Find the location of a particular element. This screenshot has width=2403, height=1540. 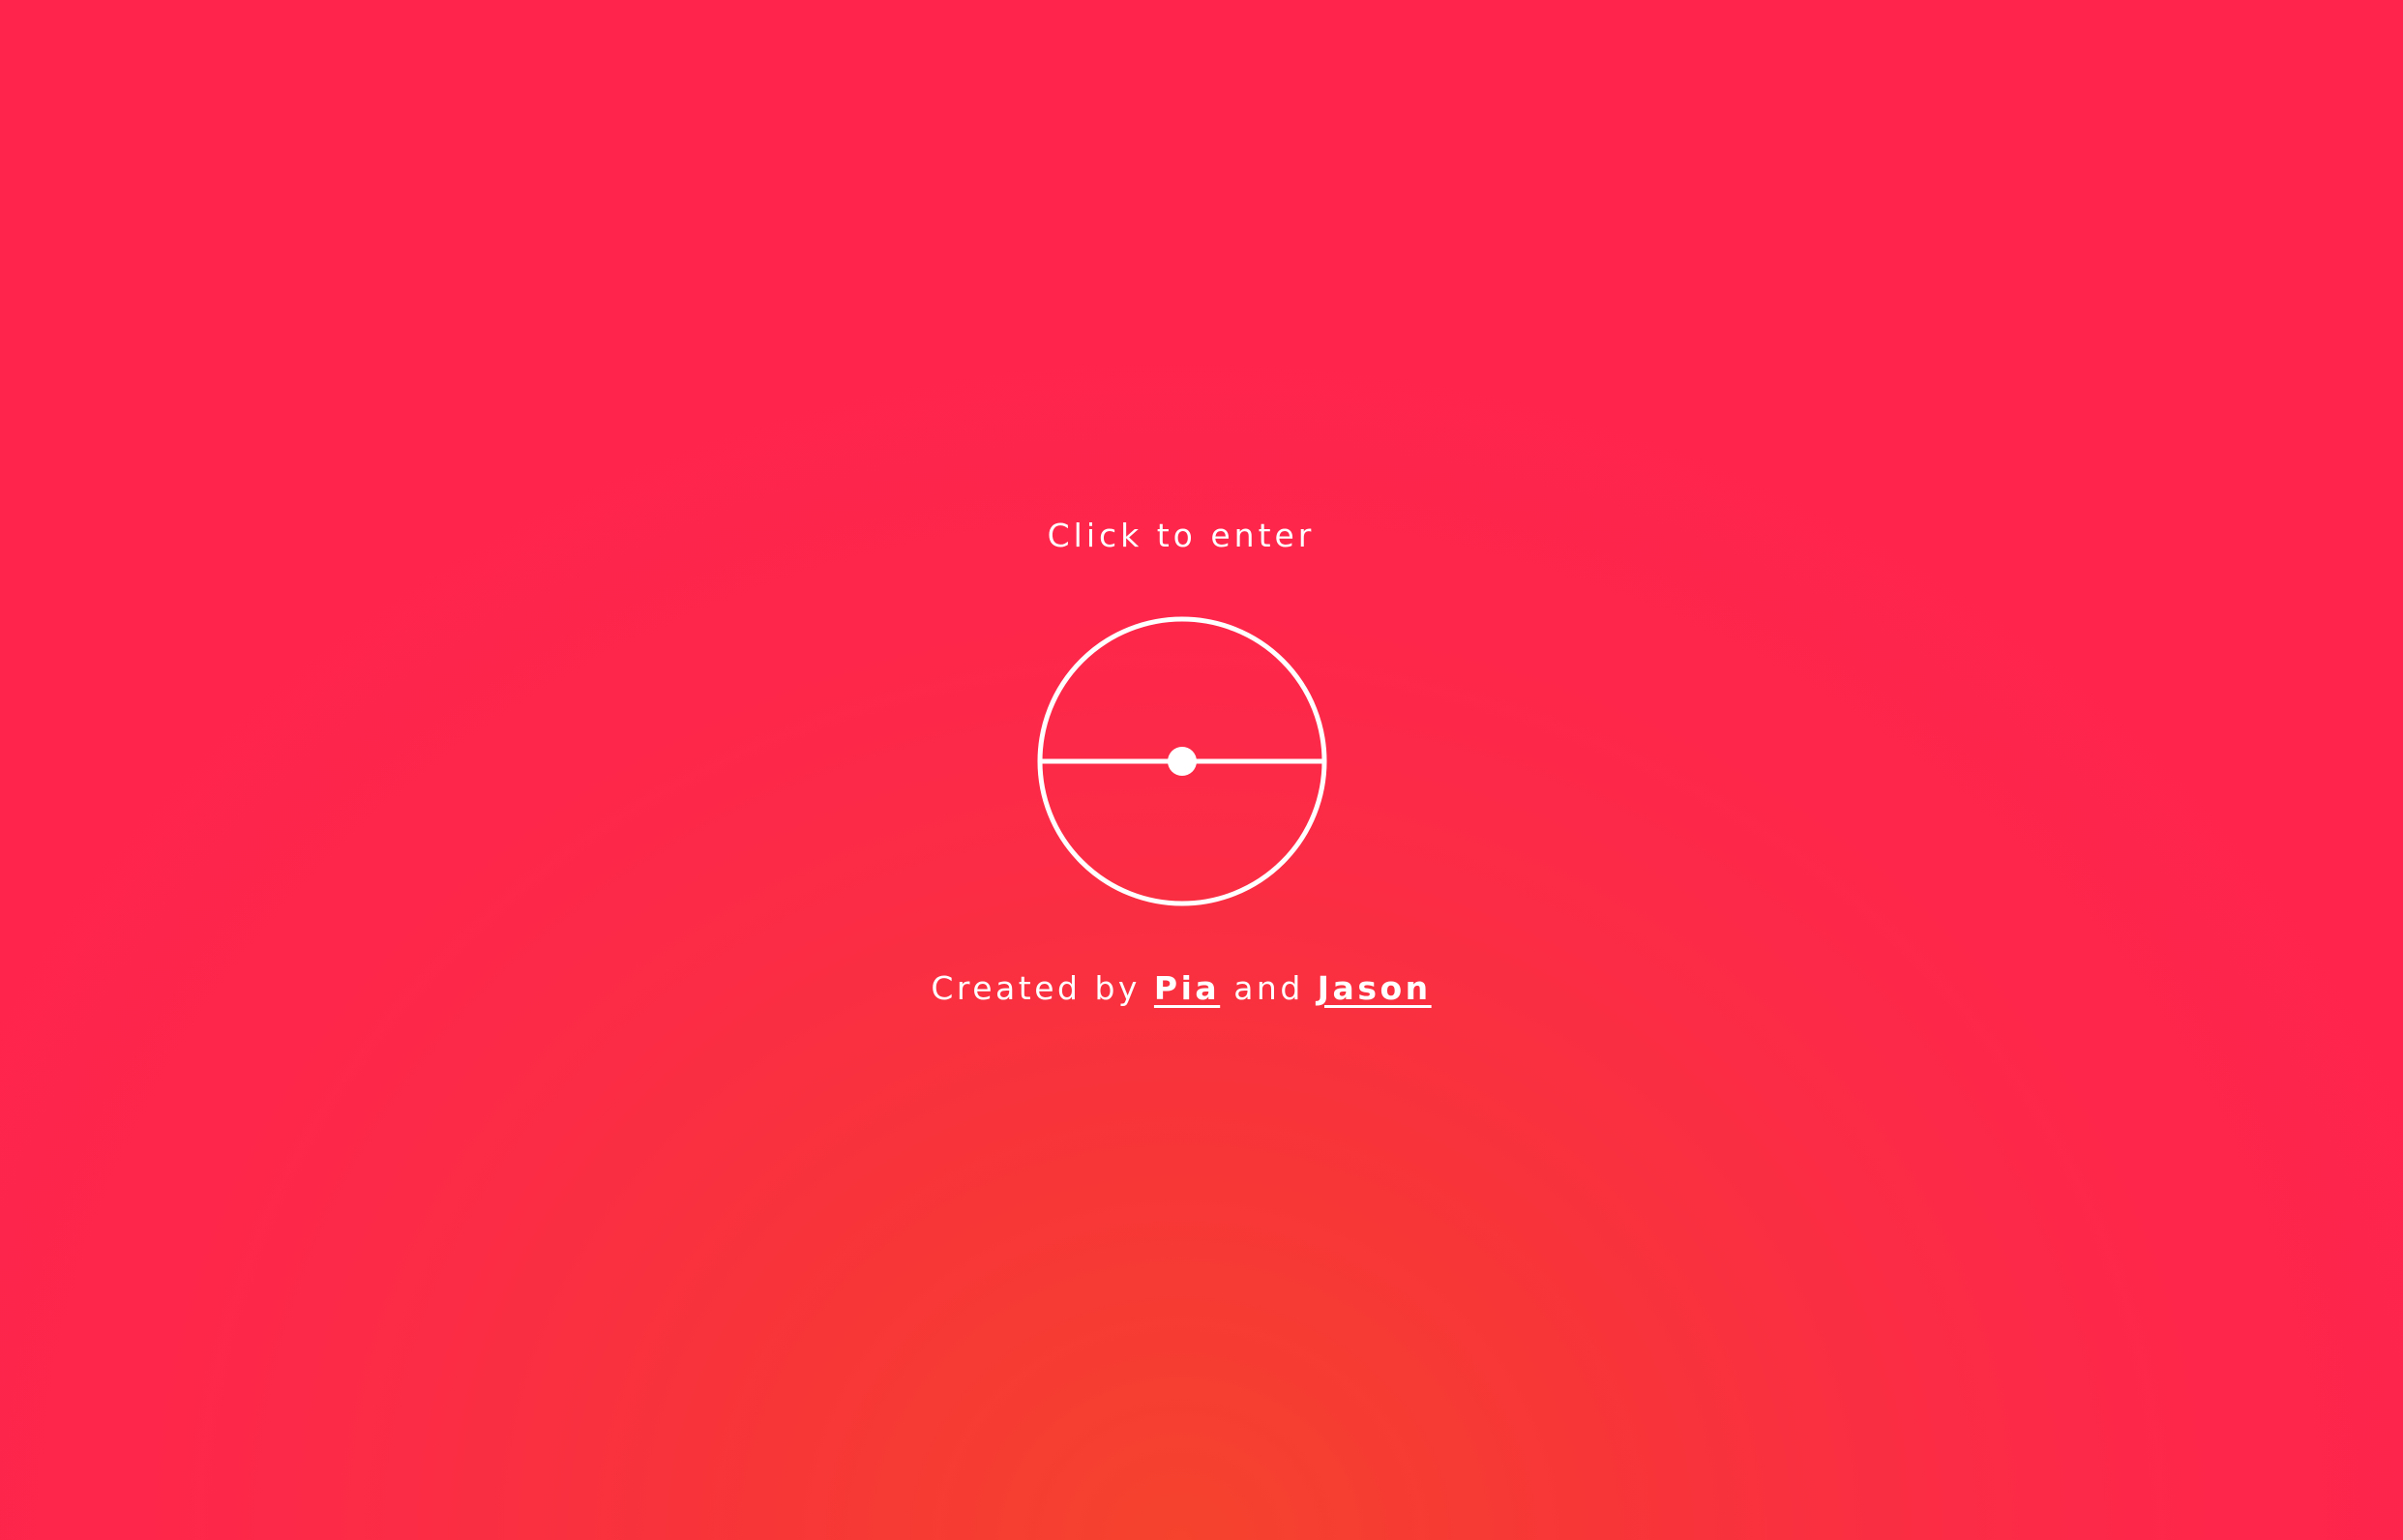

credits-conjunction: and is located at coordinates (1269, 988).